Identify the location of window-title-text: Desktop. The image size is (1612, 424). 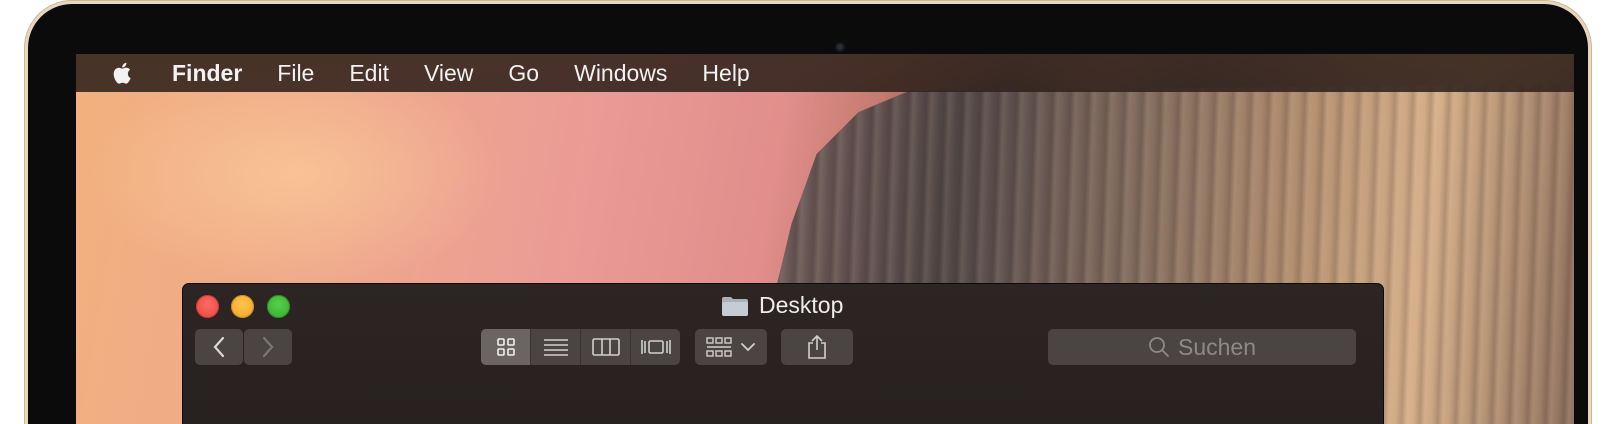
(801, 305).